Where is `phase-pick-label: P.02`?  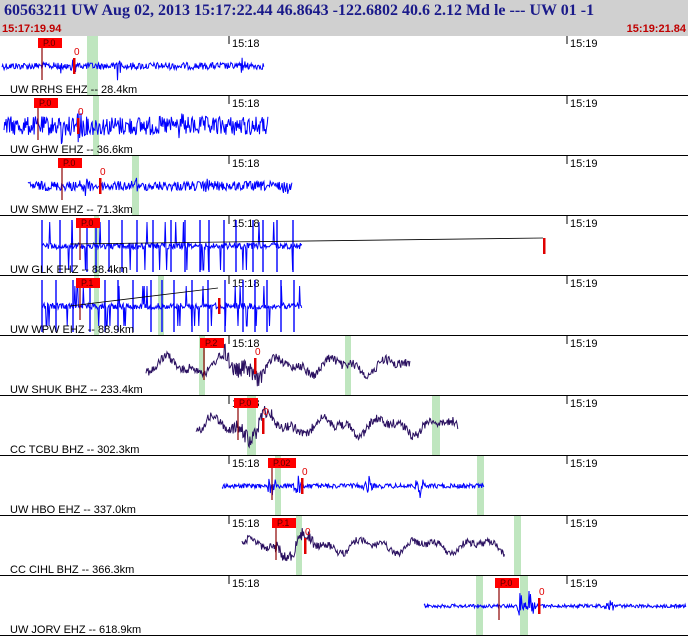
phase-pick-label: P.02 is located at coordinates (281, 463).